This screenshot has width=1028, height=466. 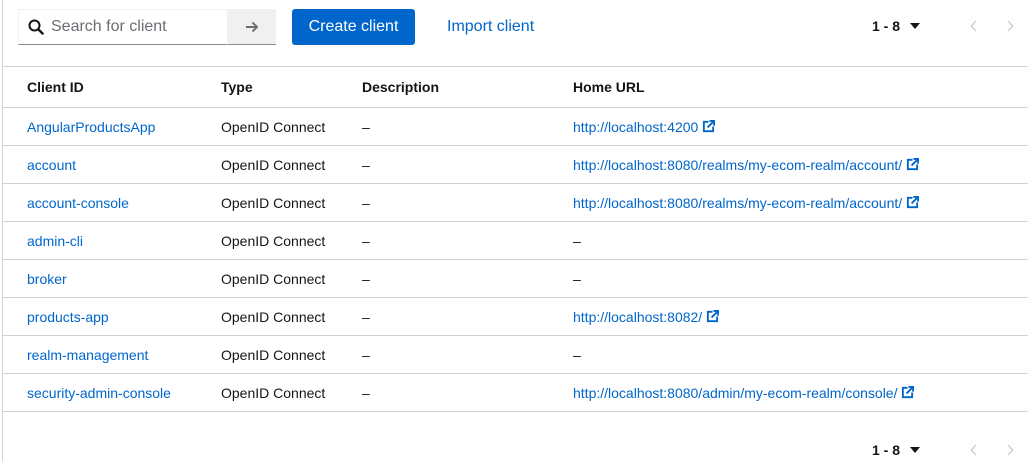 I want to click on client-id-link: security-admin-console, so click(x=99, y=393).